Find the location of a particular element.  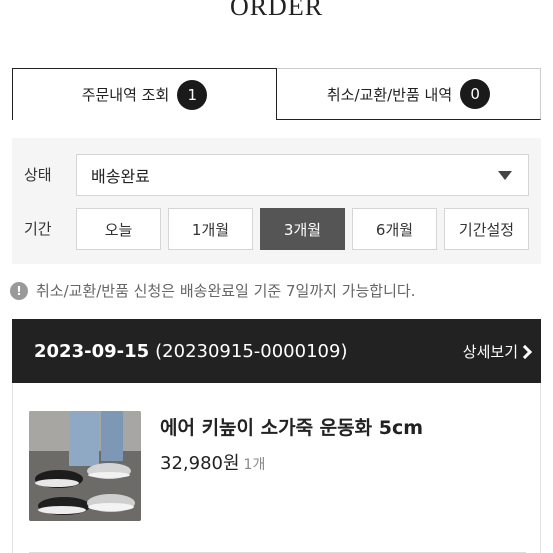

order-detail-label: 상세보기 is located at coordinates (490, 352).